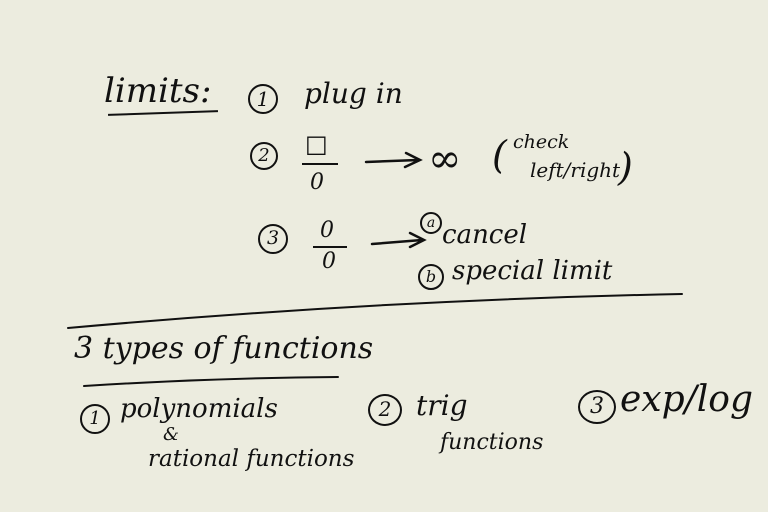  I want to click on functions-item-1-number: 1, so click(95, 419).